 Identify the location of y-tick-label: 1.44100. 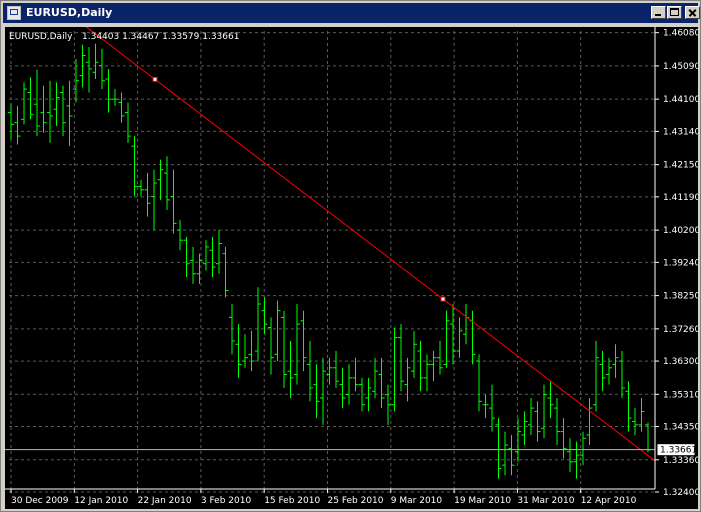
(680, 100).